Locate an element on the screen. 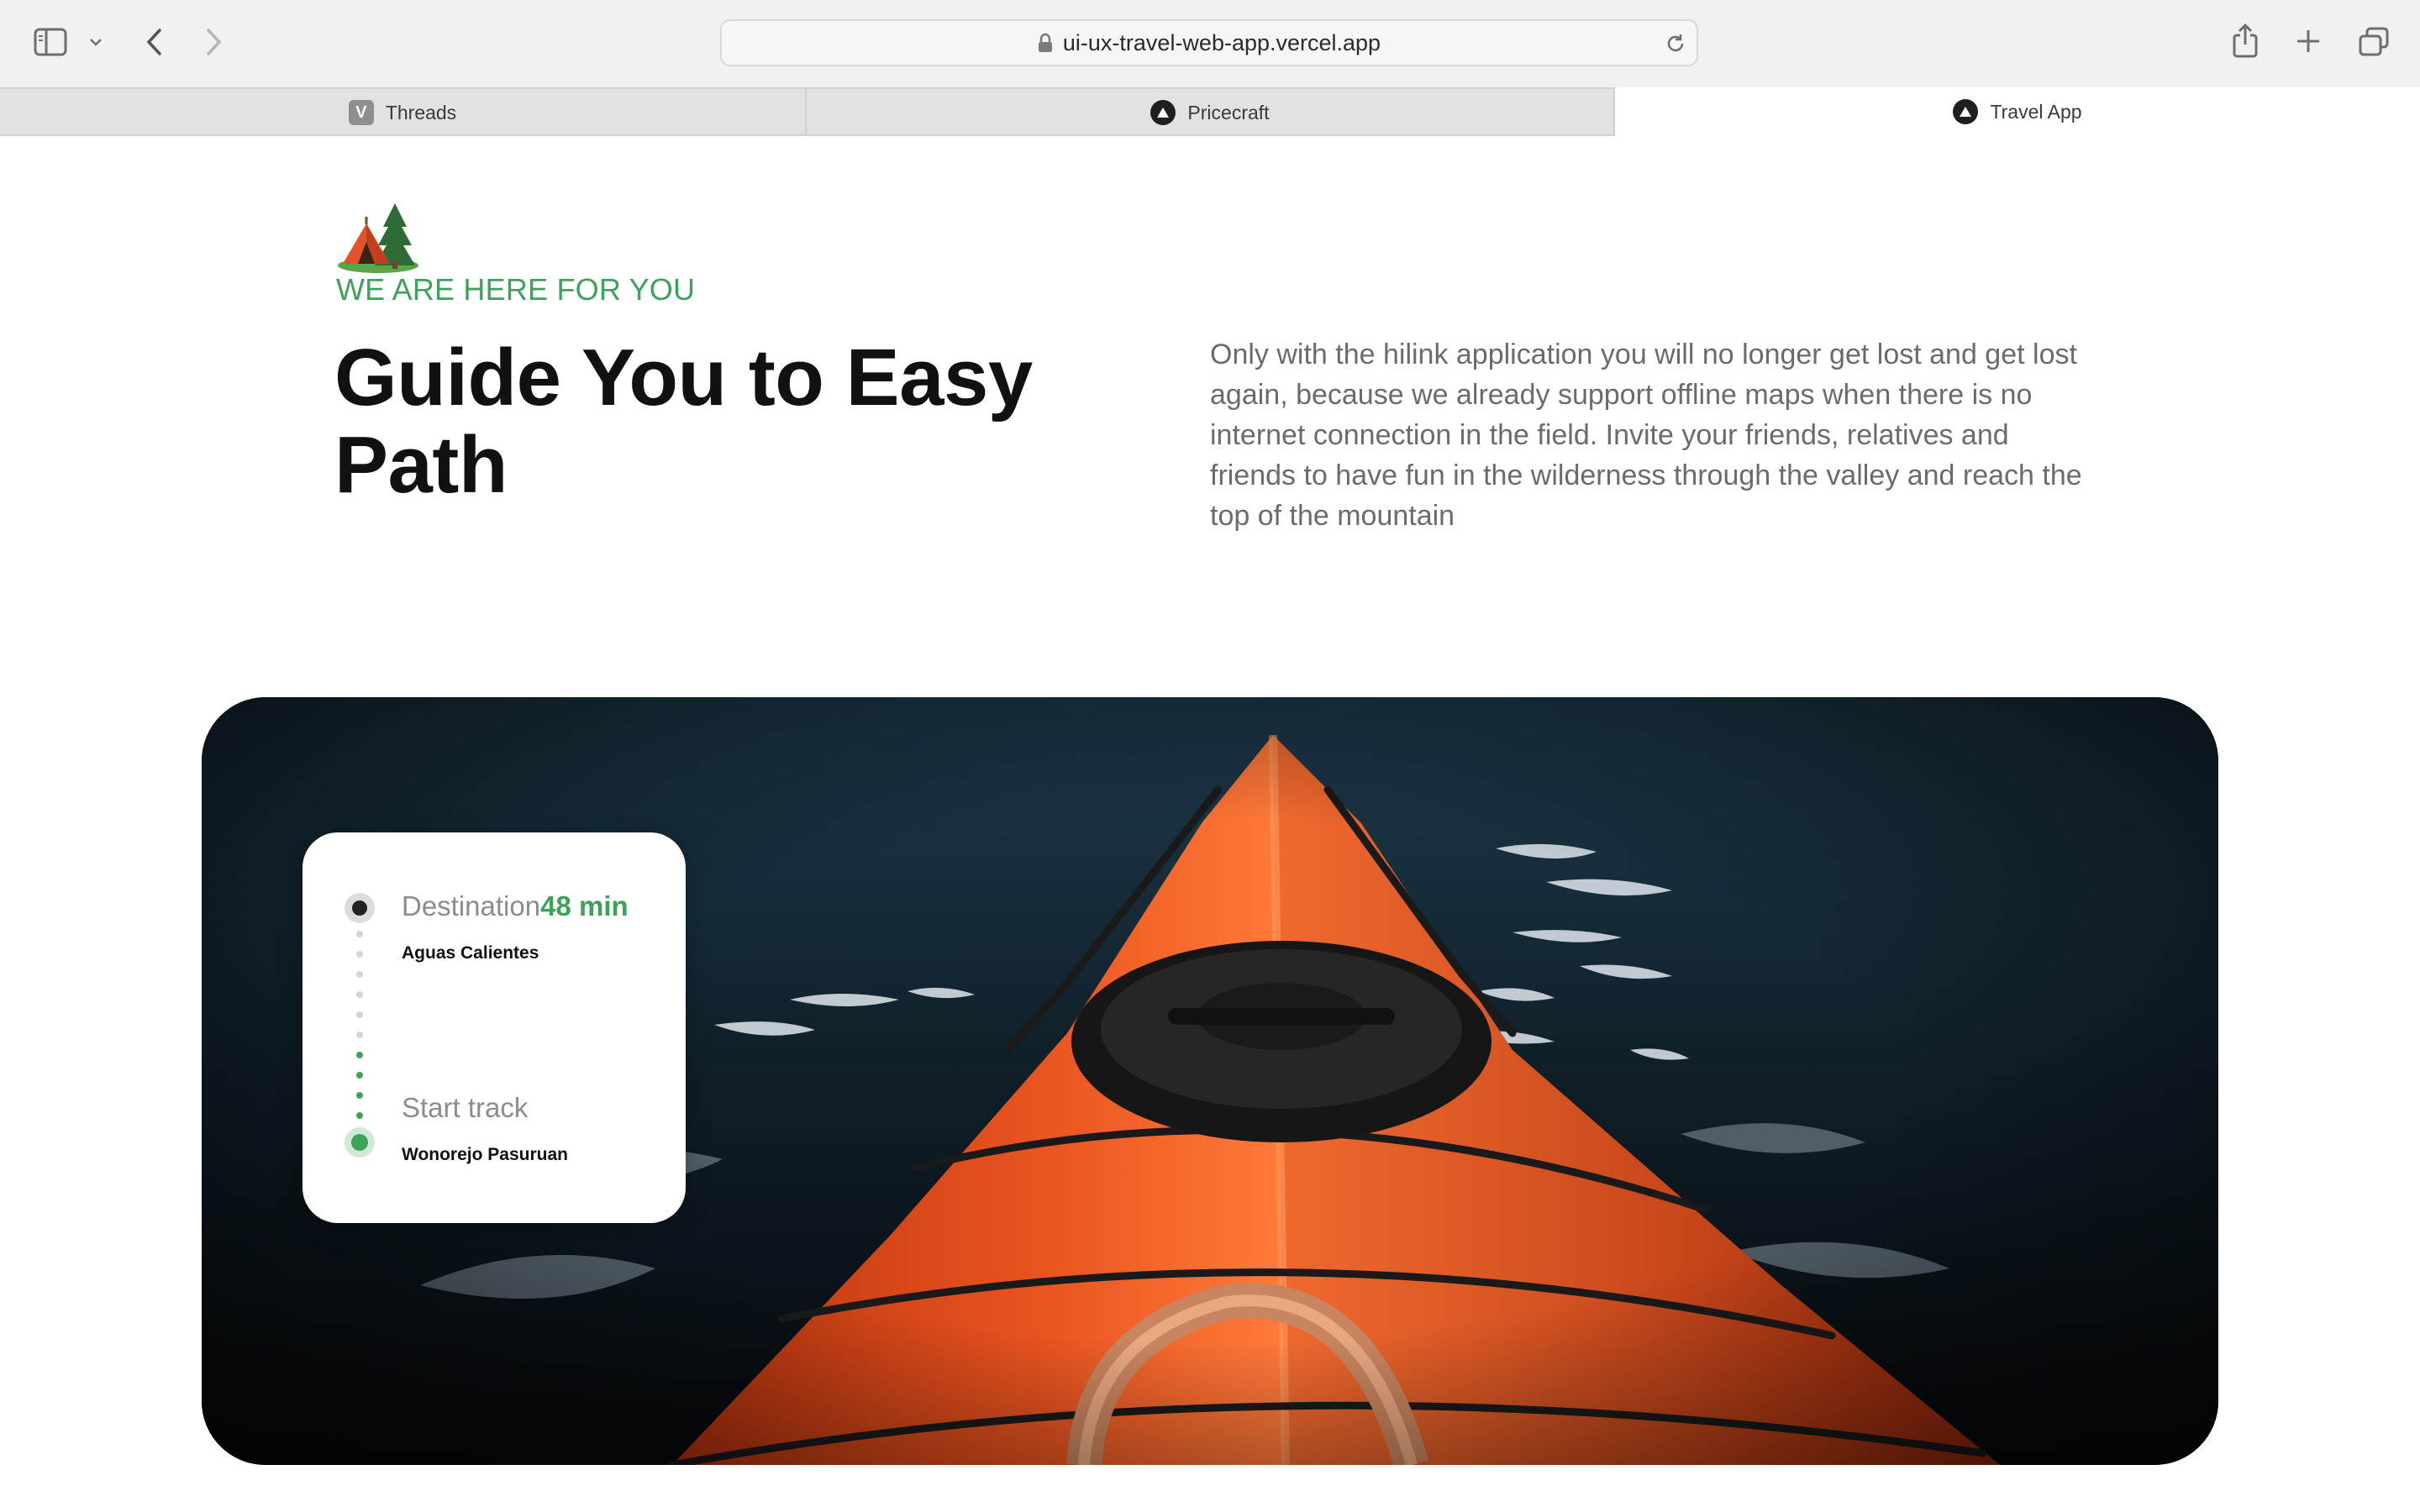  chevron-down-icon is located at coordinates (96, 42).